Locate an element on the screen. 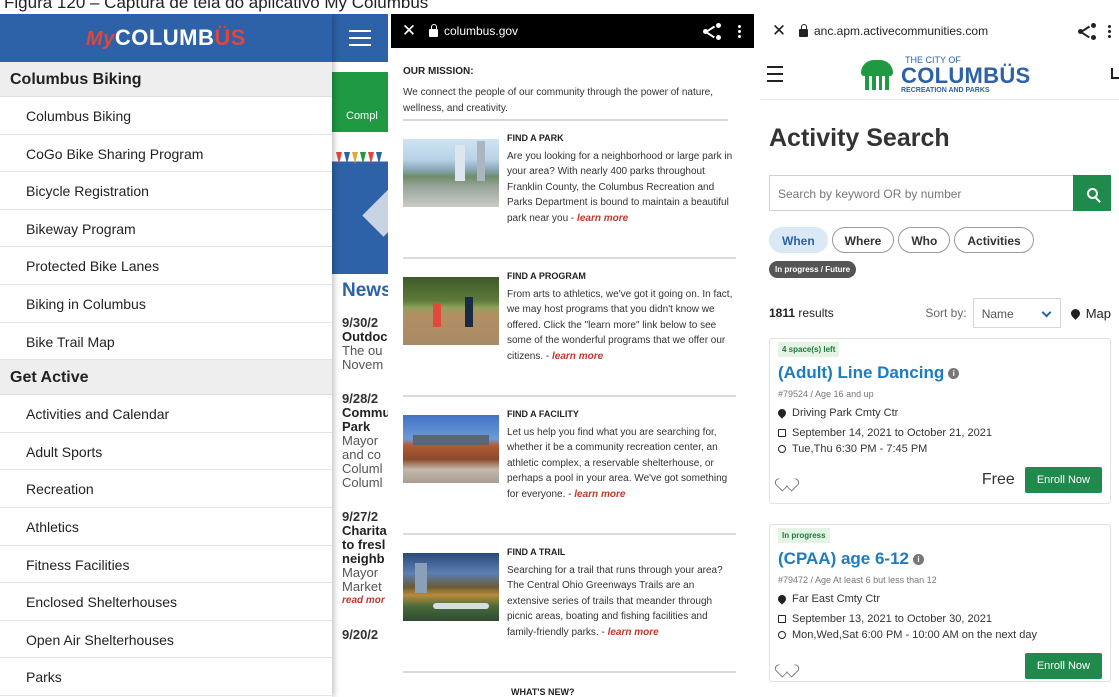  menu-item: Athletics is located at coordinates (166, 527).